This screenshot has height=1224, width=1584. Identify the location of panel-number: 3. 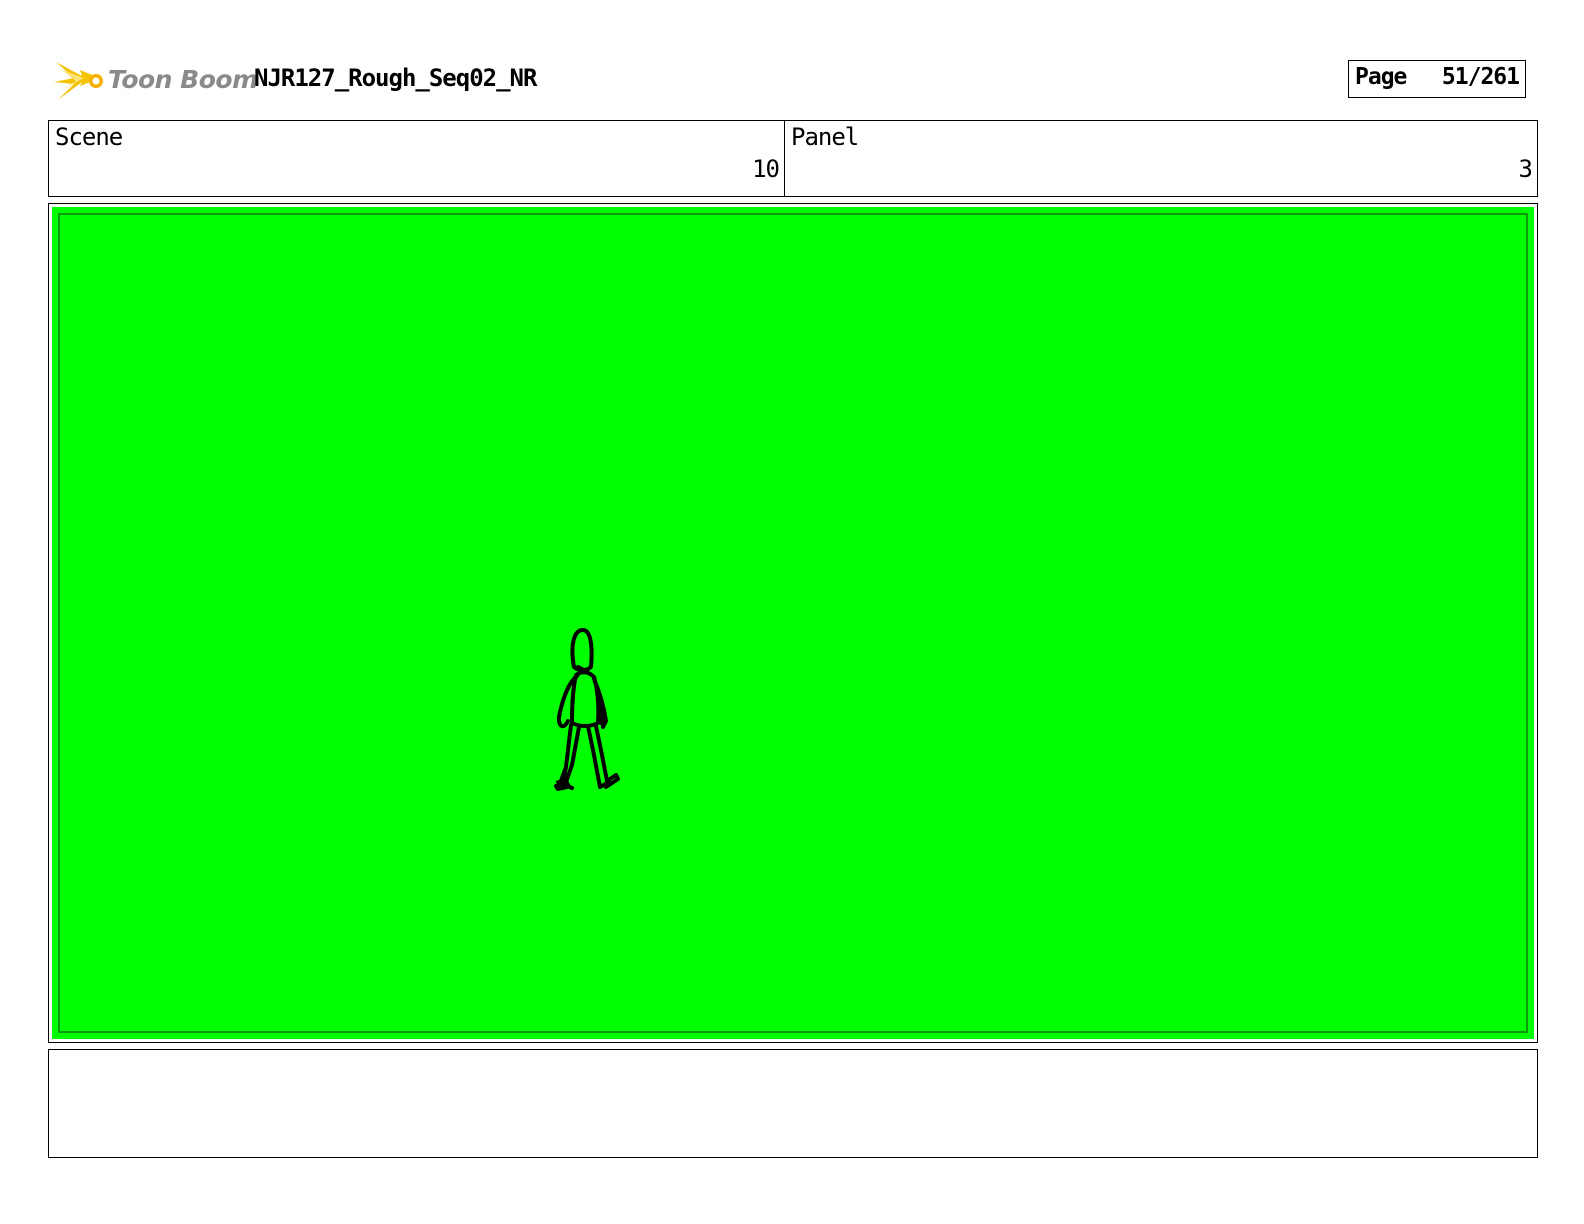
(1525, 169).